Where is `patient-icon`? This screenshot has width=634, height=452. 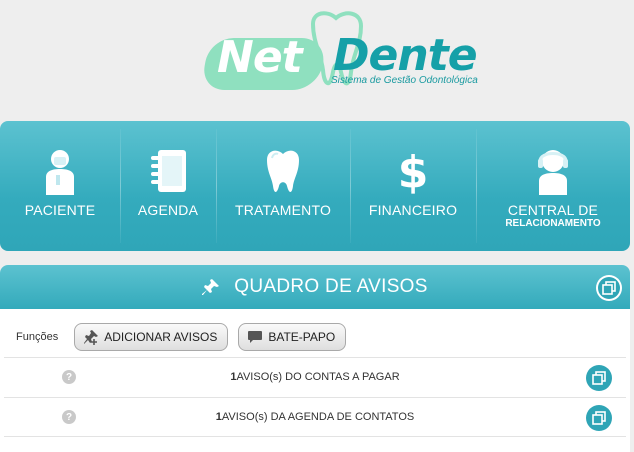 patient-icon is located at coordinates (60, 171).